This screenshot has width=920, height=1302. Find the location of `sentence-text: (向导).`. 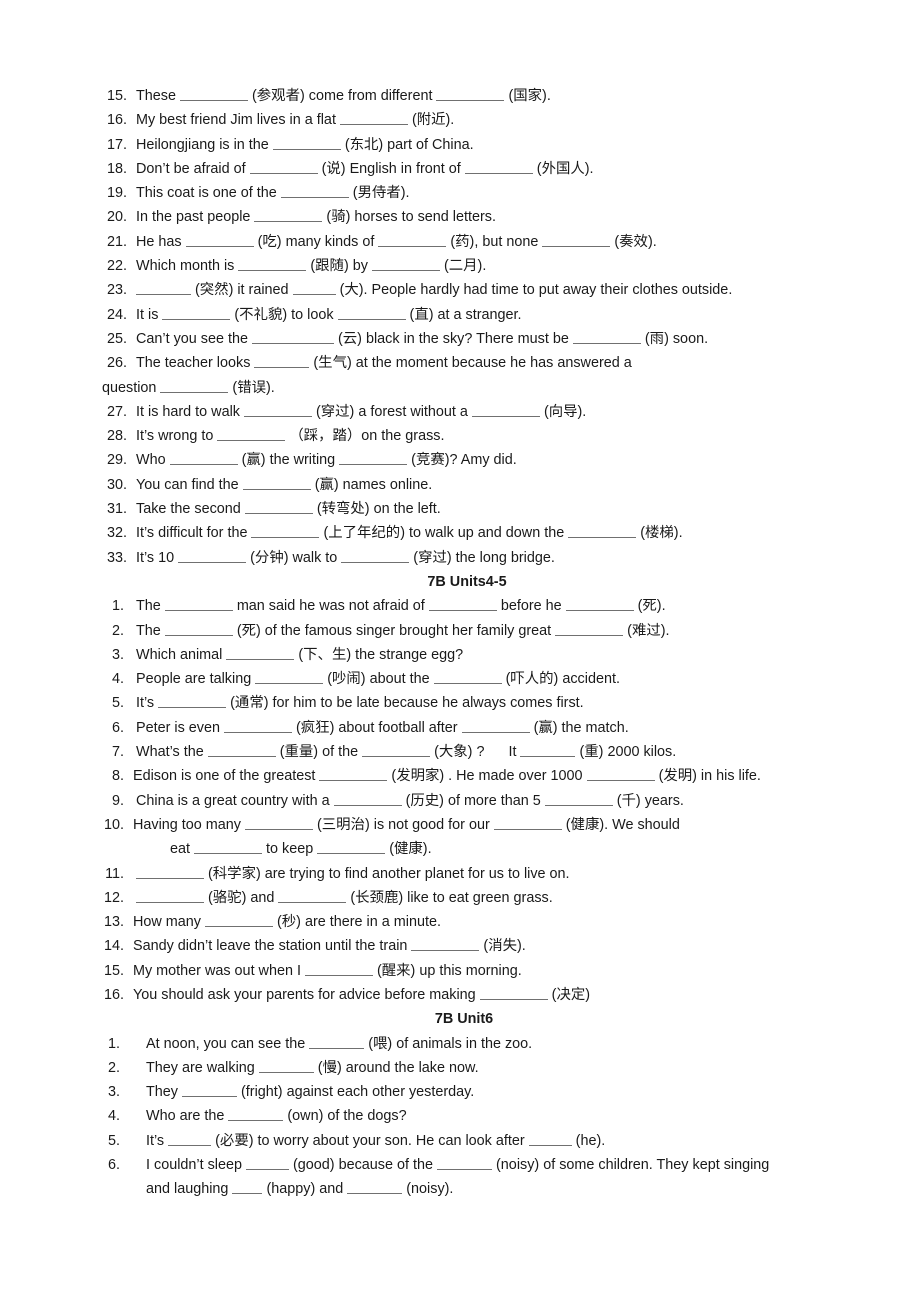

sentence-text: (向导). is located at coordinates (565, 411).